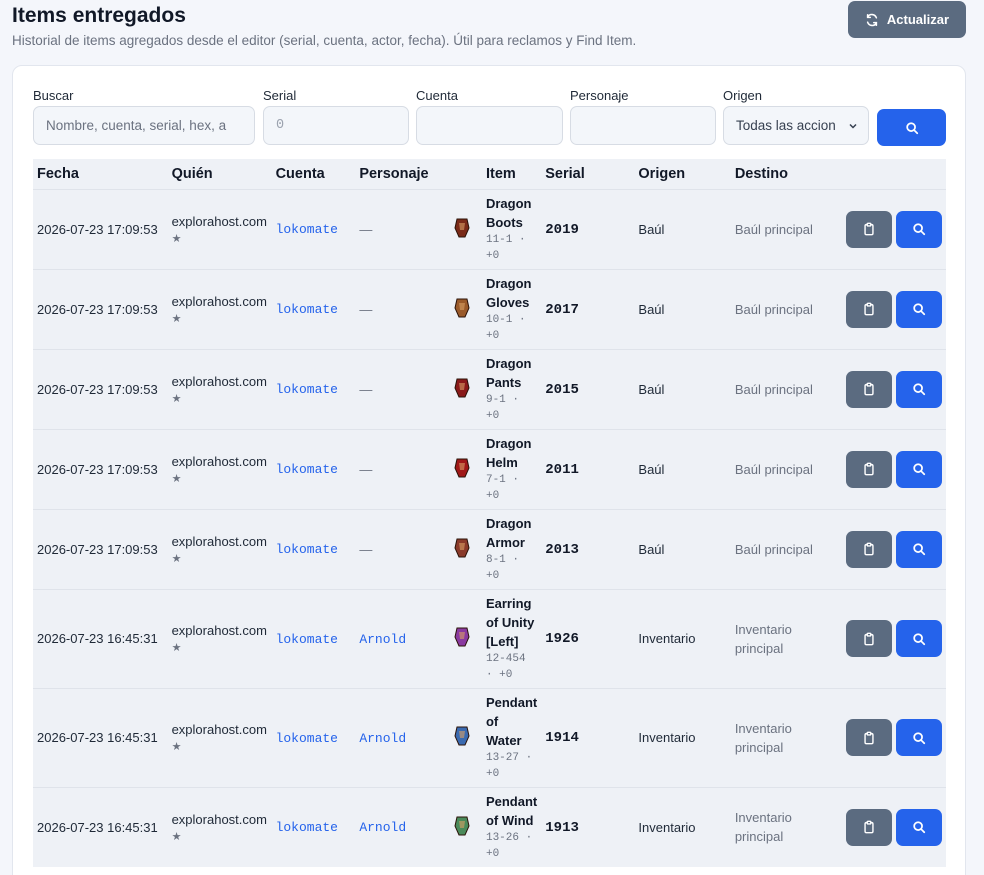  Describe the element at coordinates (511, 388) in the screenshot. I see `item-cell: Dragon Pants 9-1 · +0` at that location.